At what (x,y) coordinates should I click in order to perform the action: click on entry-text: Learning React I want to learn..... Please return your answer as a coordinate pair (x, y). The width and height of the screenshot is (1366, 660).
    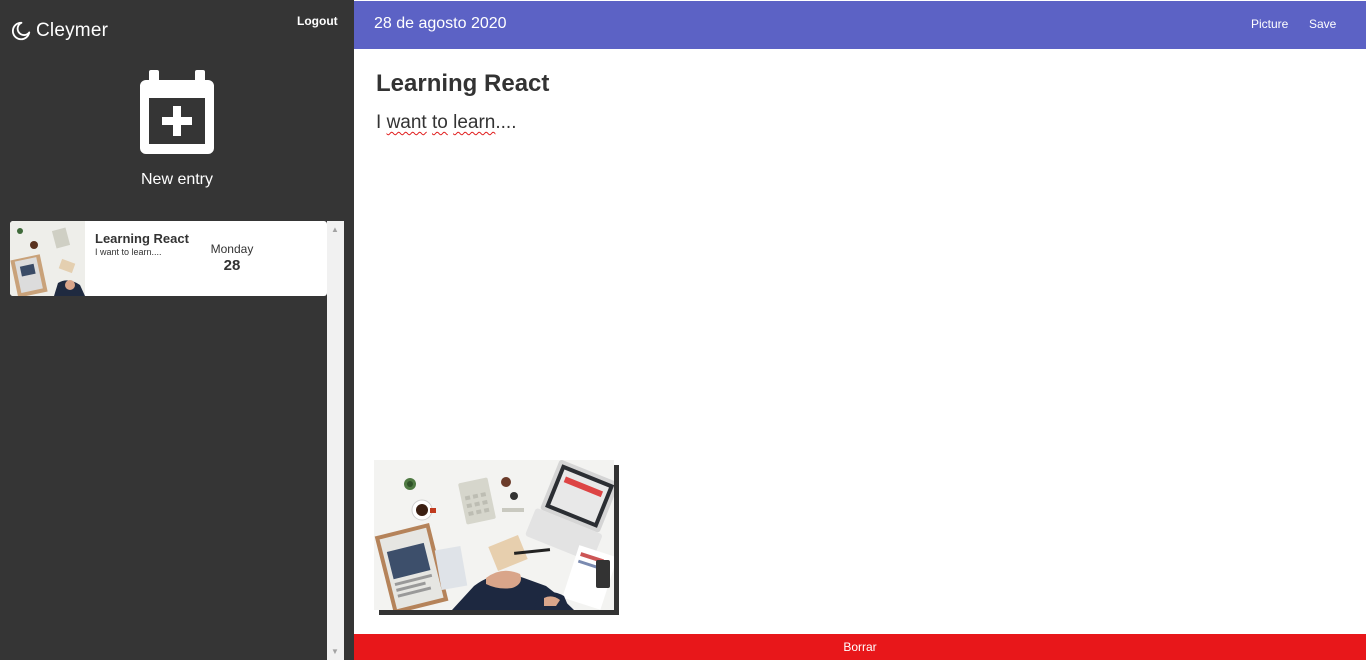
    Looking at the image, I should click on (150, 244).